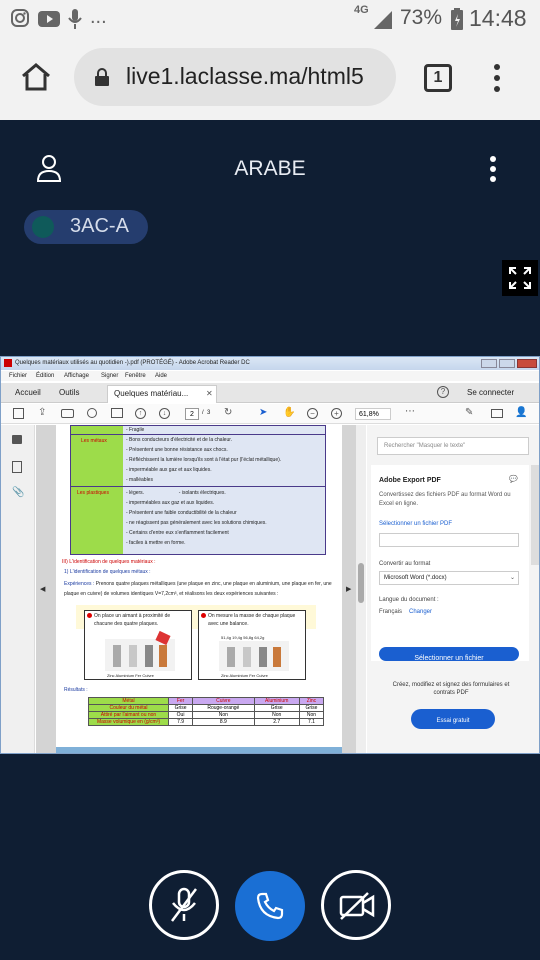  What do you see at coordinates (254, 656) in the screenshot?
I see `balance-illustration` at bounding box center [254, 656].